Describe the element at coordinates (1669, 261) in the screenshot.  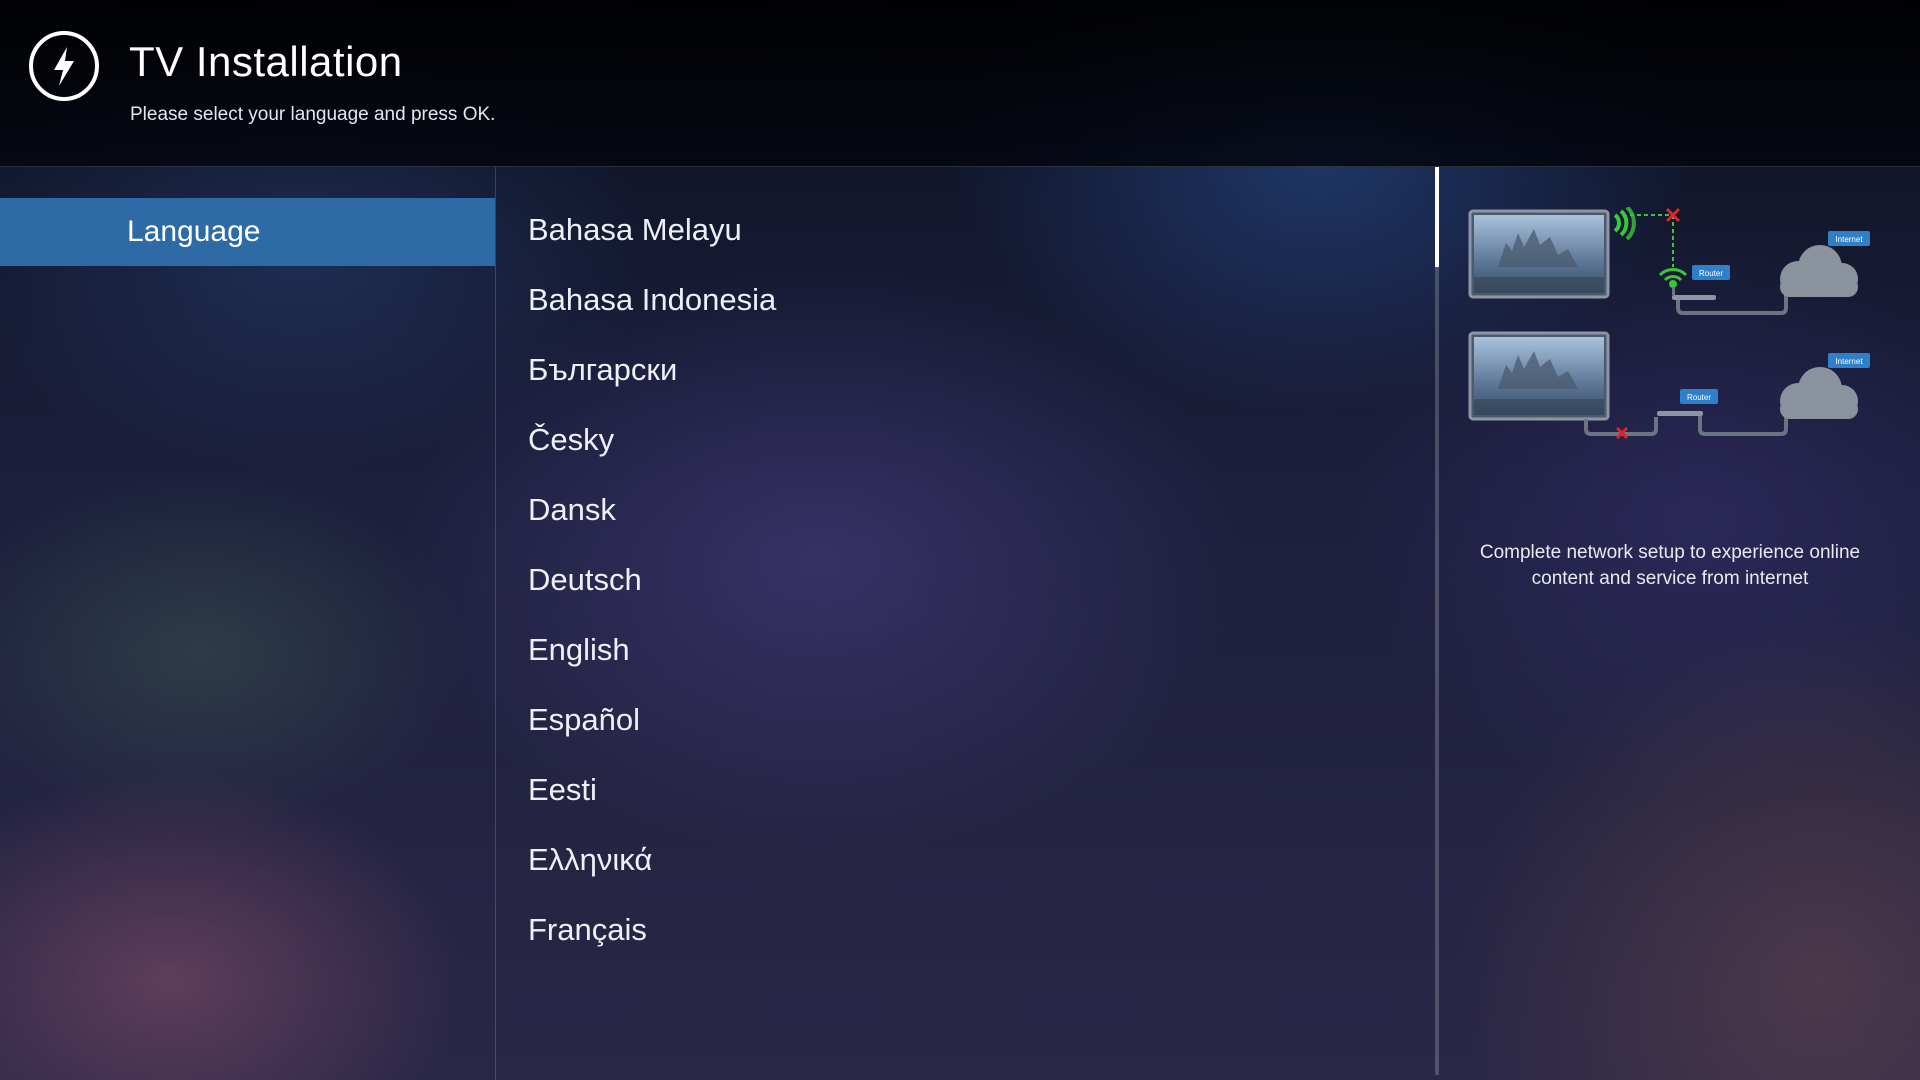
I see `wireless-scenario: Router Internet` at that location.